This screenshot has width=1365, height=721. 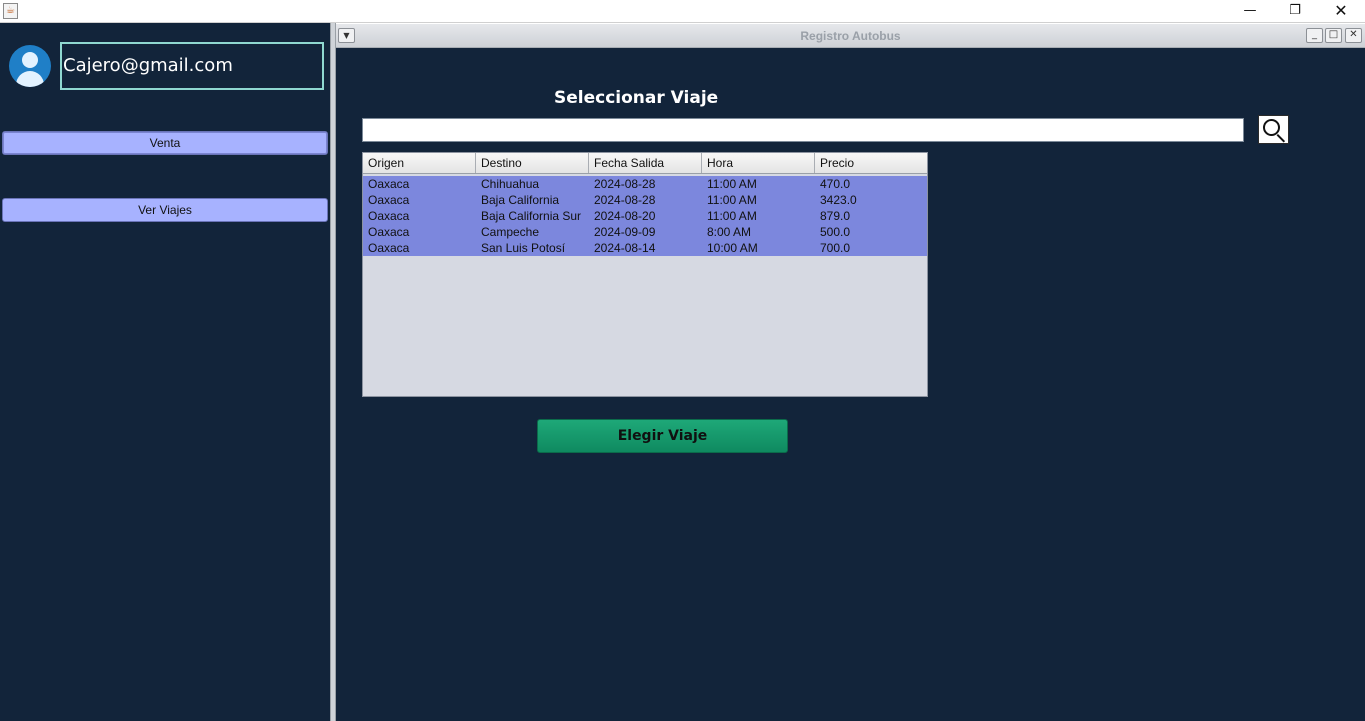 What do you see at coordinates (1333, 35) in the screenshot?
I see `frame-maximize-button: □` at bounding box center [1333, 35].